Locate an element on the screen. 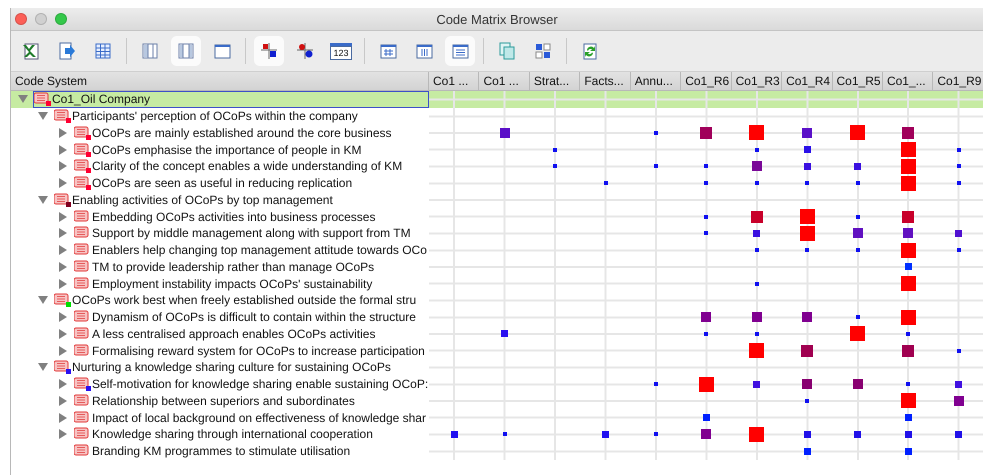 This screenshot has width=983, height=475. column-header: Code System is located at coordinates (220, 81).